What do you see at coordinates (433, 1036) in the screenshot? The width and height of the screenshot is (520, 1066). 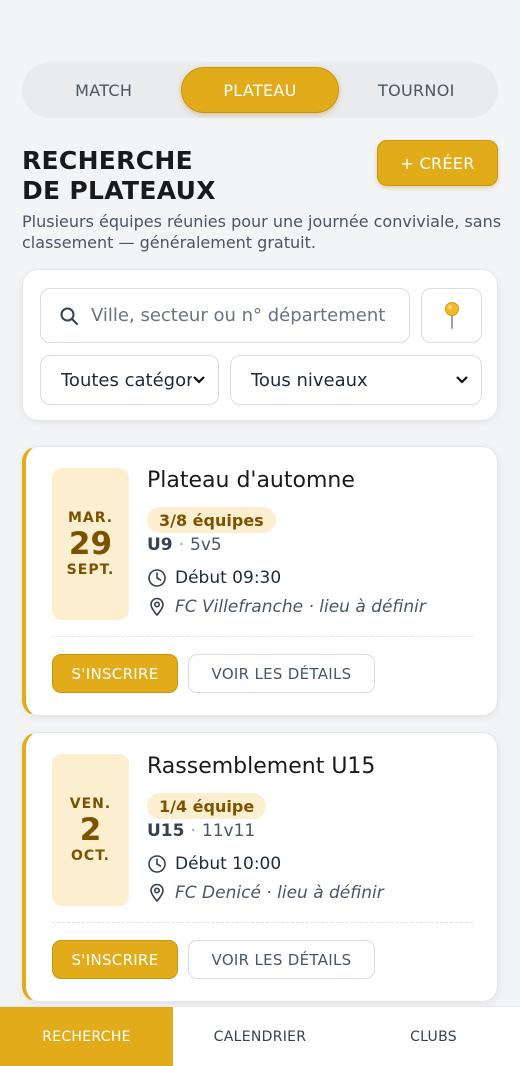 I see `nav-clubs: CLUBS` at bounding box center [433, 1036].